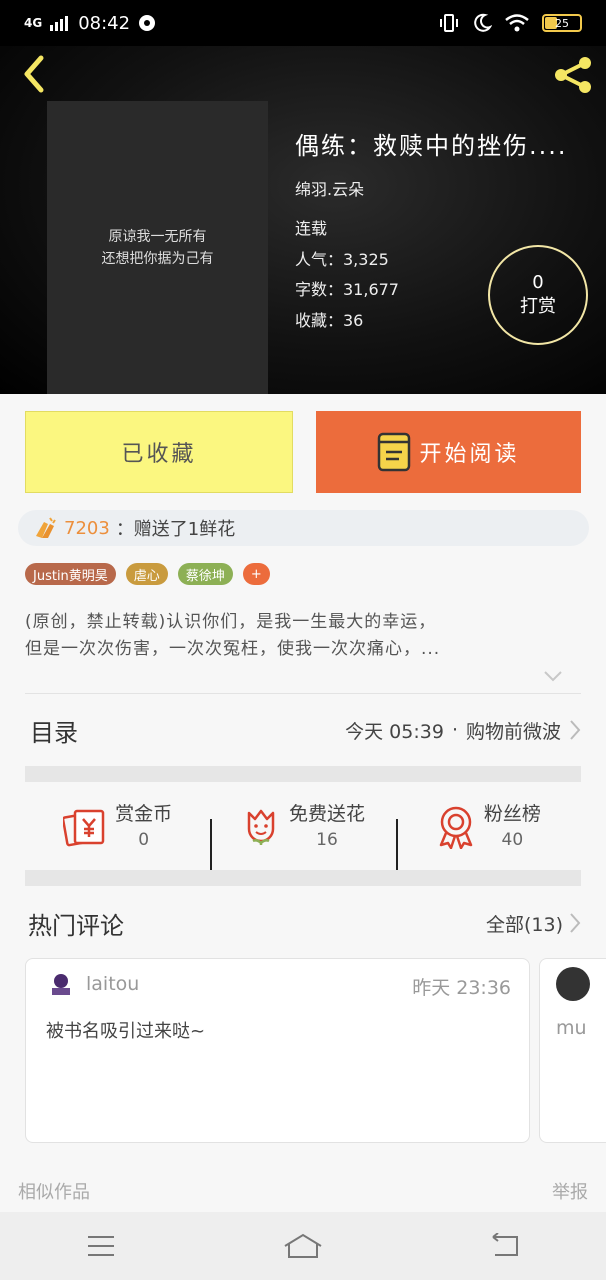 This screenshot has width=606, height=1280. Describe the element at coordinates (261, 827) in the screenshot. I see `flower-icon` at that location.